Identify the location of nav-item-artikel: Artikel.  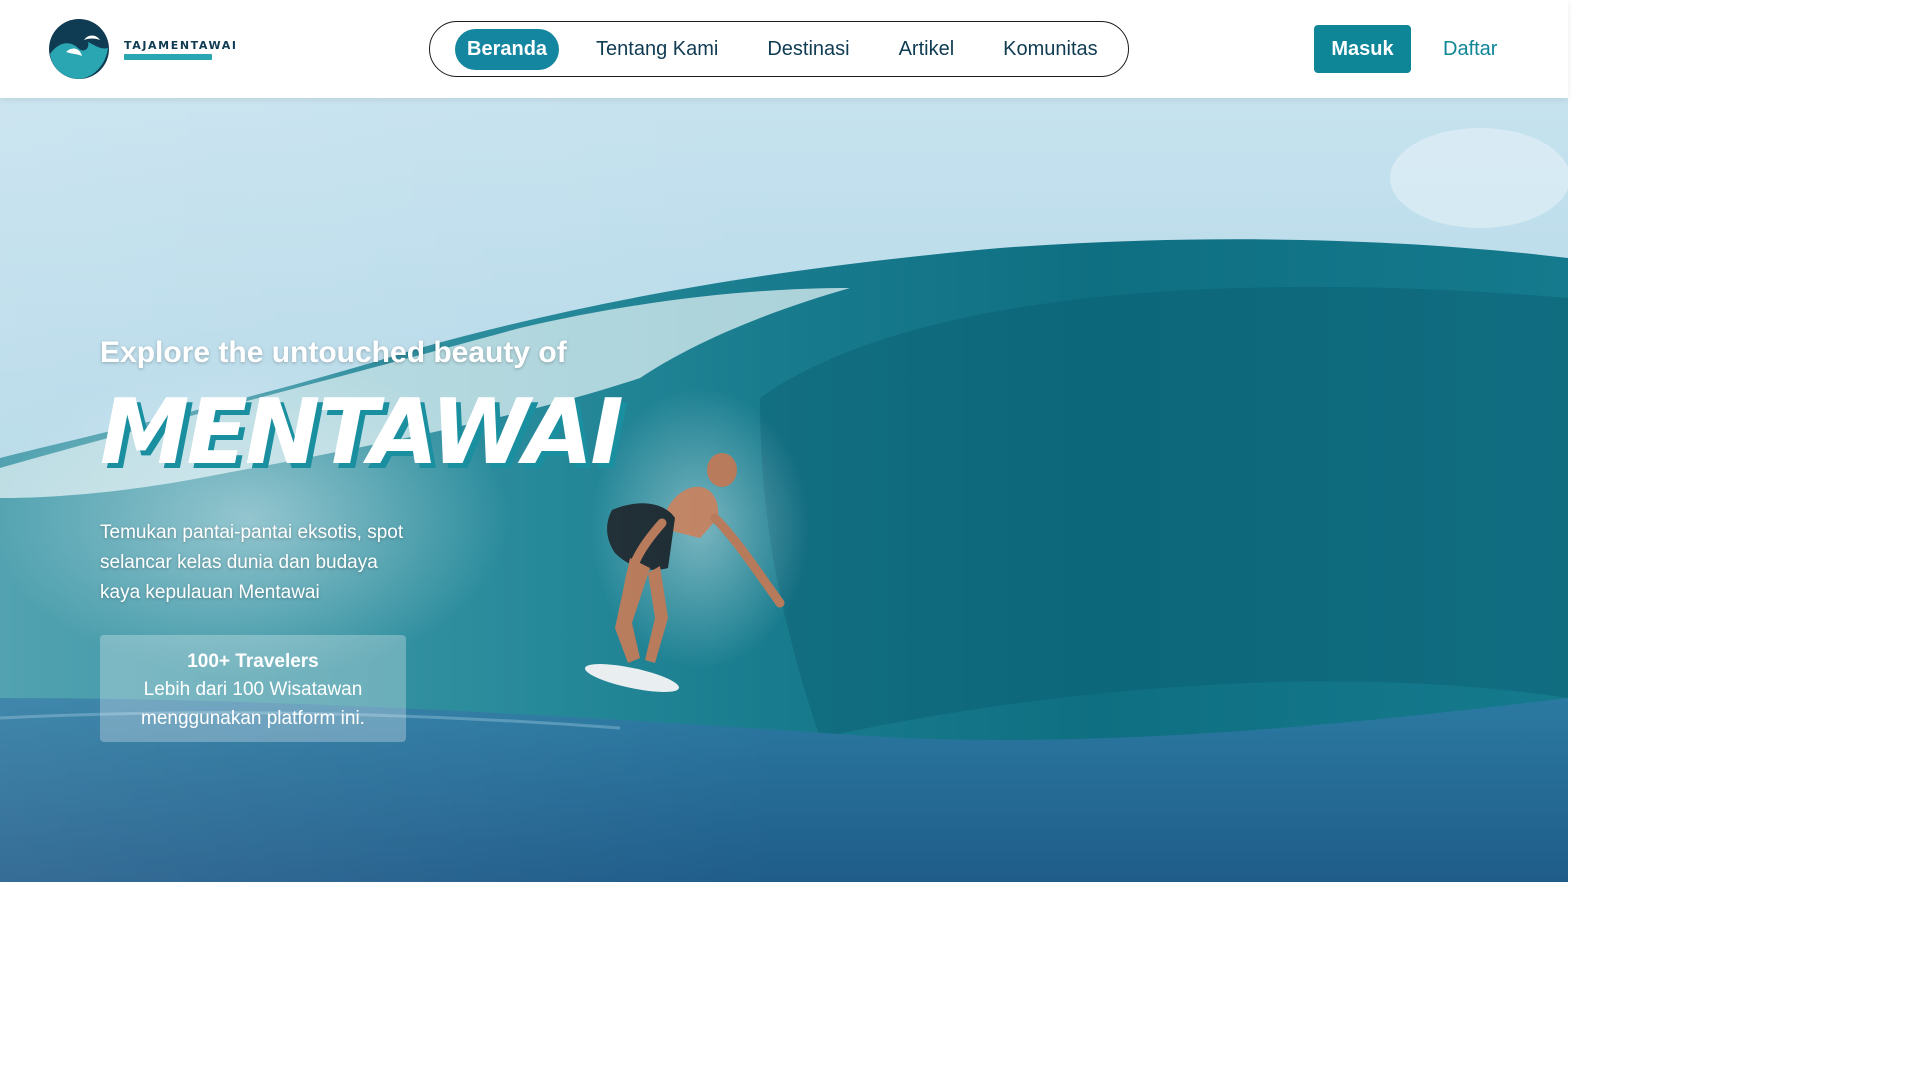
(927, 49).